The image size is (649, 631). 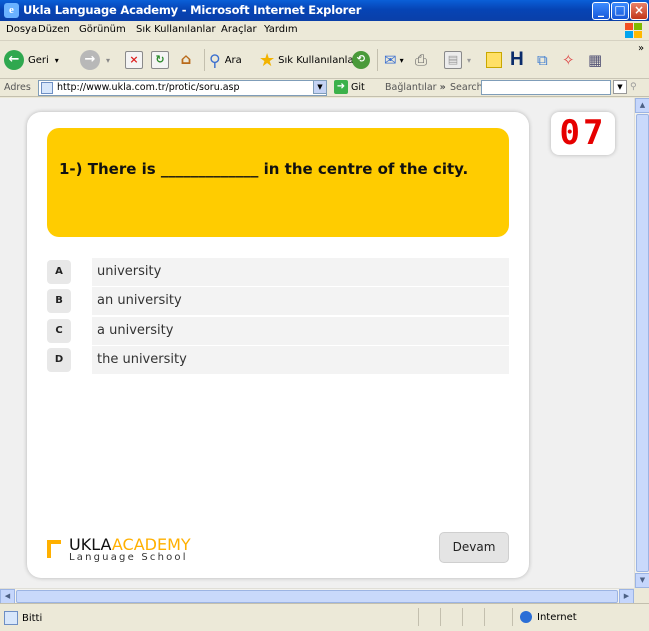 What do you see at coordinates (215, 60) in the screenshot?
I see `search-icon: ⚲` at bounding box center [215, 60].